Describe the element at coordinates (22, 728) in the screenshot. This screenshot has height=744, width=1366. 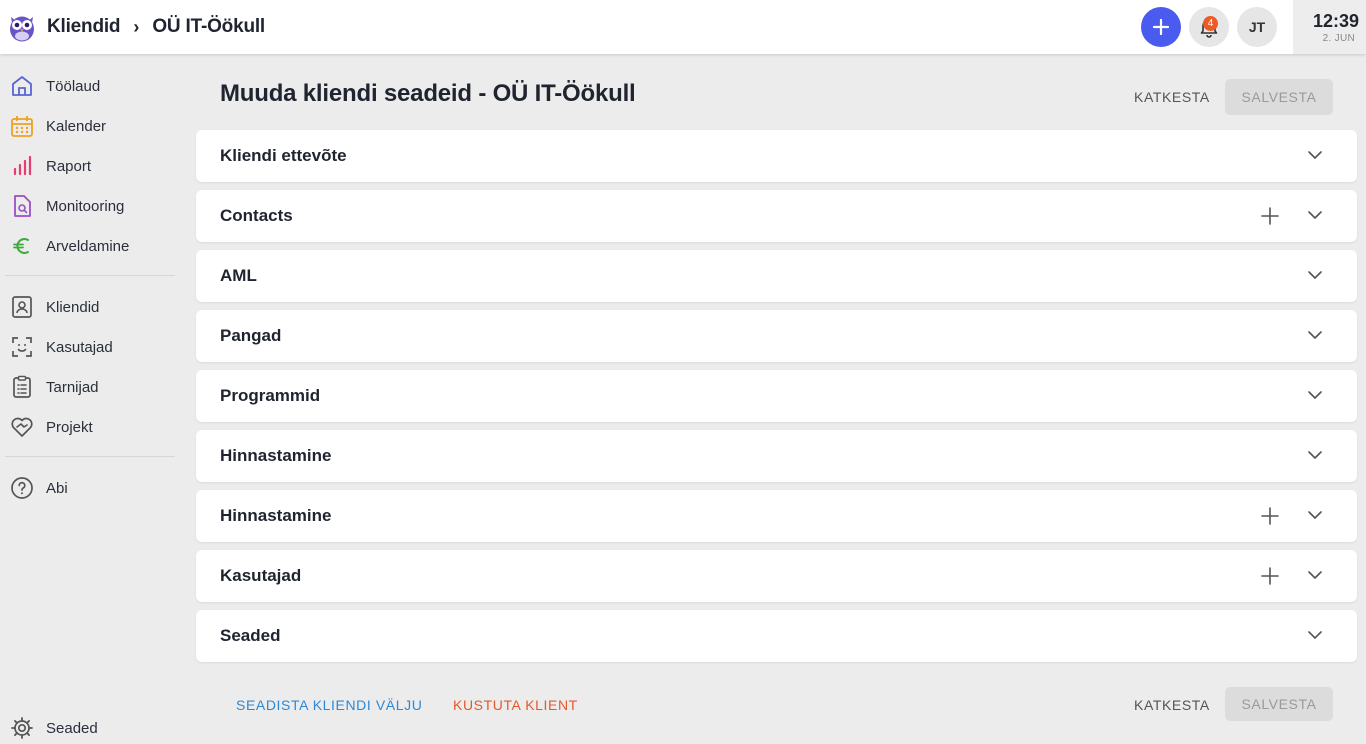
I see `gear-icon` at that location.